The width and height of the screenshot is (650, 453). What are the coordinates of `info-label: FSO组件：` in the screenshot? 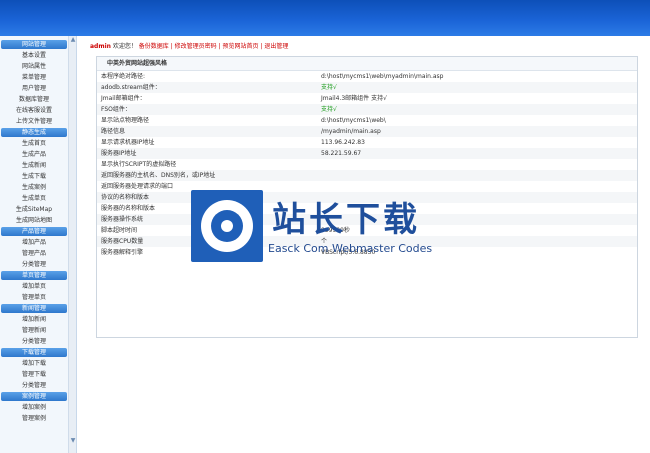 It's located at (207, 109).